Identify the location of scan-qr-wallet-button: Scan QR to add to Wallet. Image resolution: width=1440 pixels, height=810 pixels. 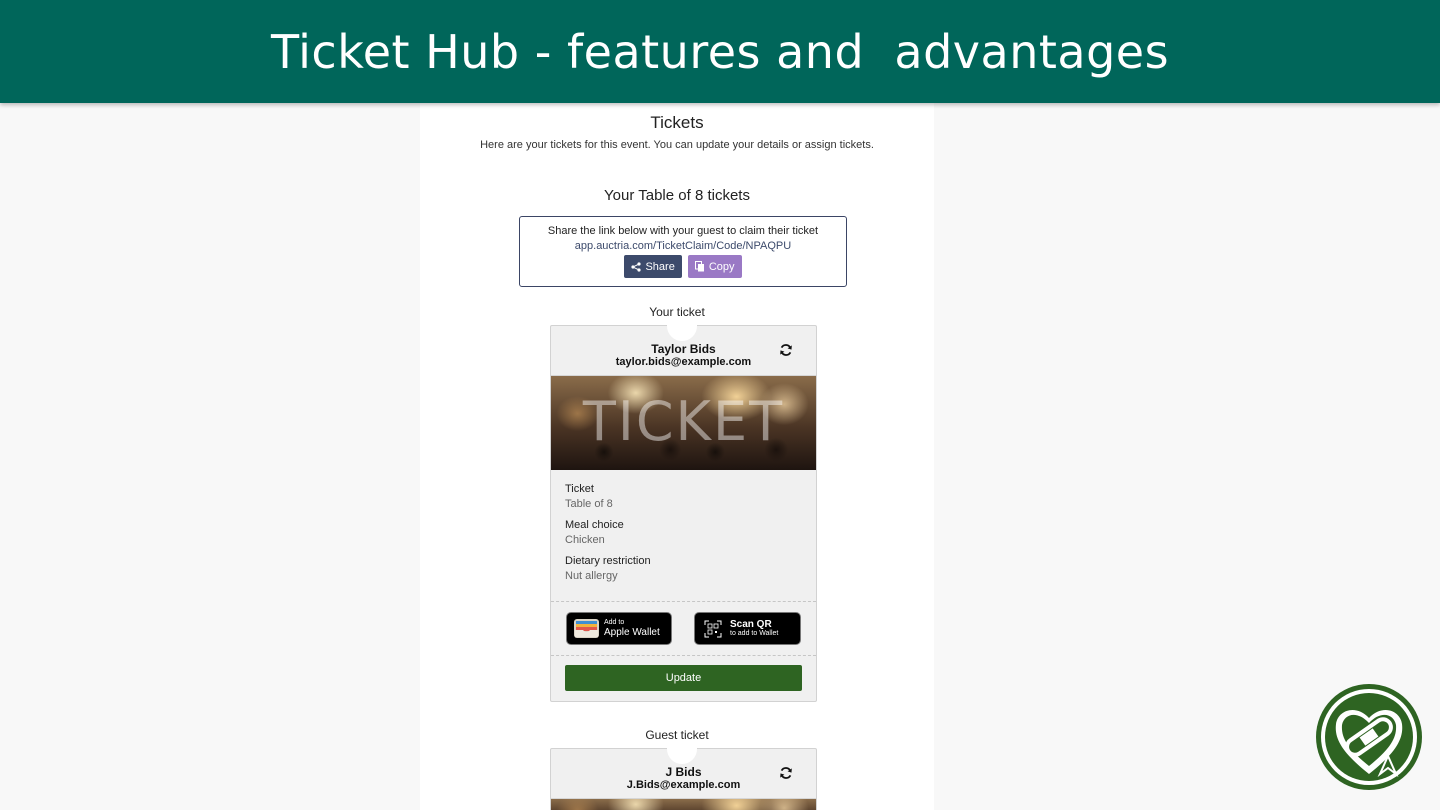
(747, 628).